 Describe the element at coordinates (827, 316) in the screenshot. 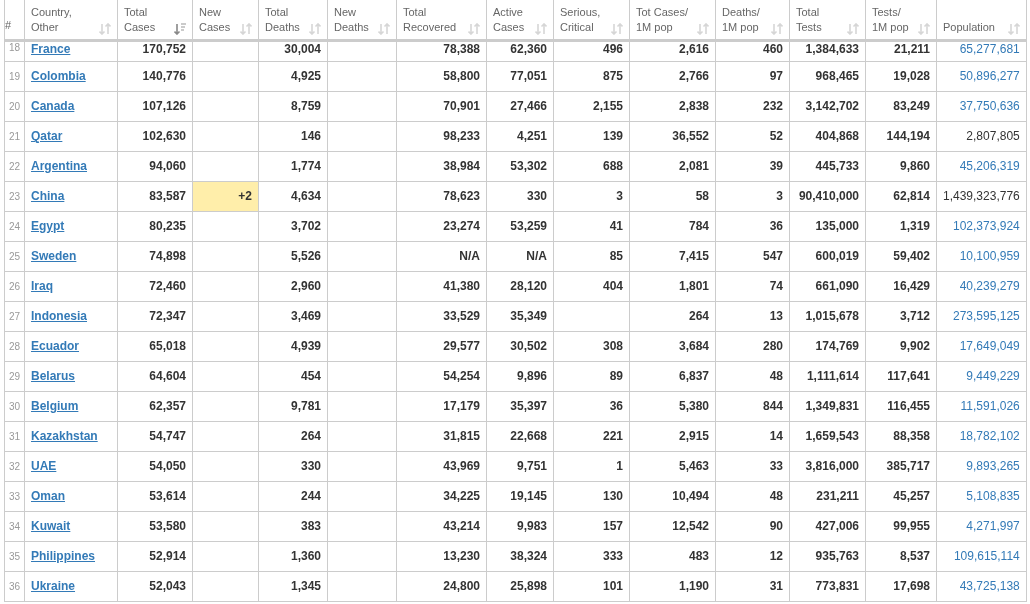

I see `table-cell: 1,015,678` at that location.